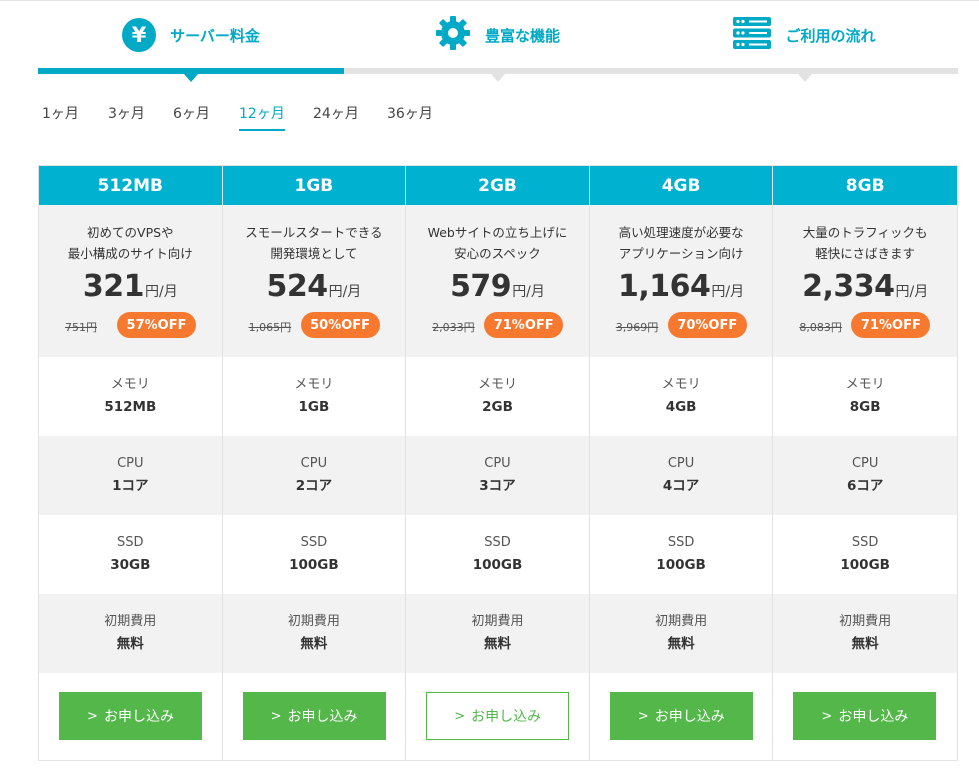  Describe the element at coordinates (262, 117) in the screenshot. I see `period-12-months: 12ヶ月` at that location.